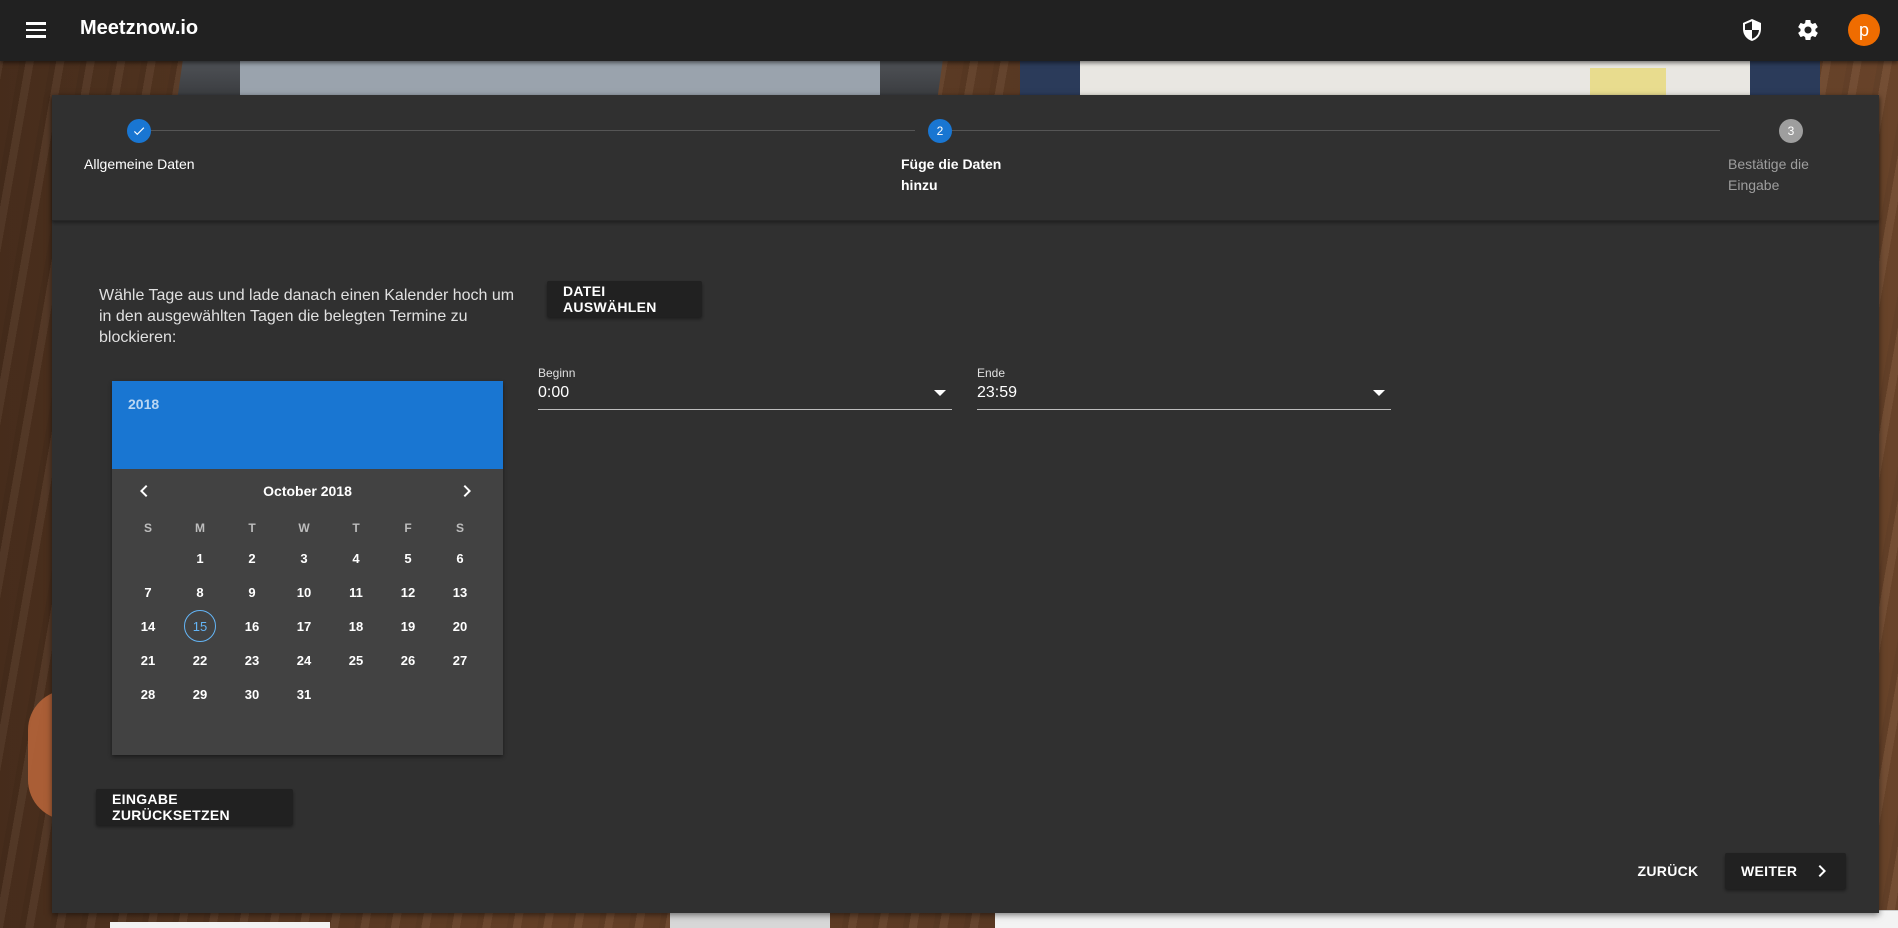 This screenshot has width=1898, height=928. Describe the element at coordinates (356, 660) in the screenshot. I see `calendar-day: 25` at that location.